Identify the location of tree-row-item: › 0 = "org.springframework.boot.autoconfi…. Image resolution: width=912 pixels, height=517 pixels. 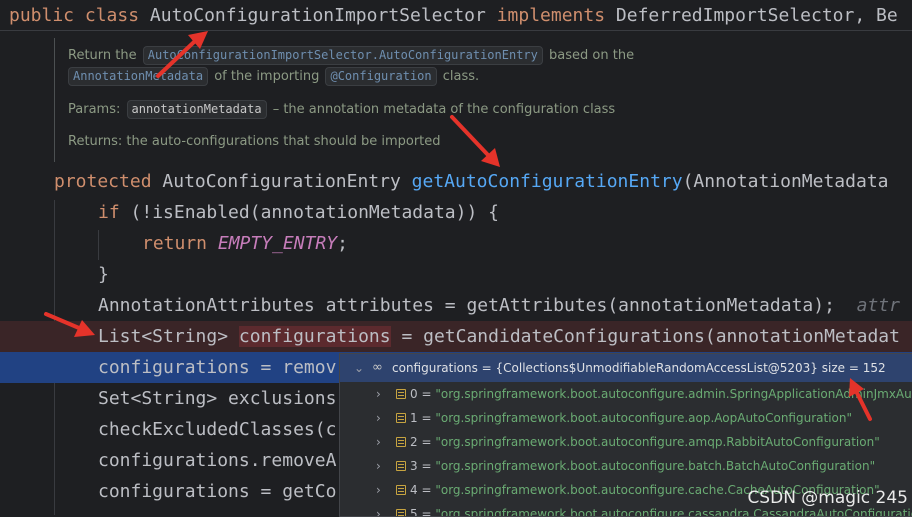
(626, 394).